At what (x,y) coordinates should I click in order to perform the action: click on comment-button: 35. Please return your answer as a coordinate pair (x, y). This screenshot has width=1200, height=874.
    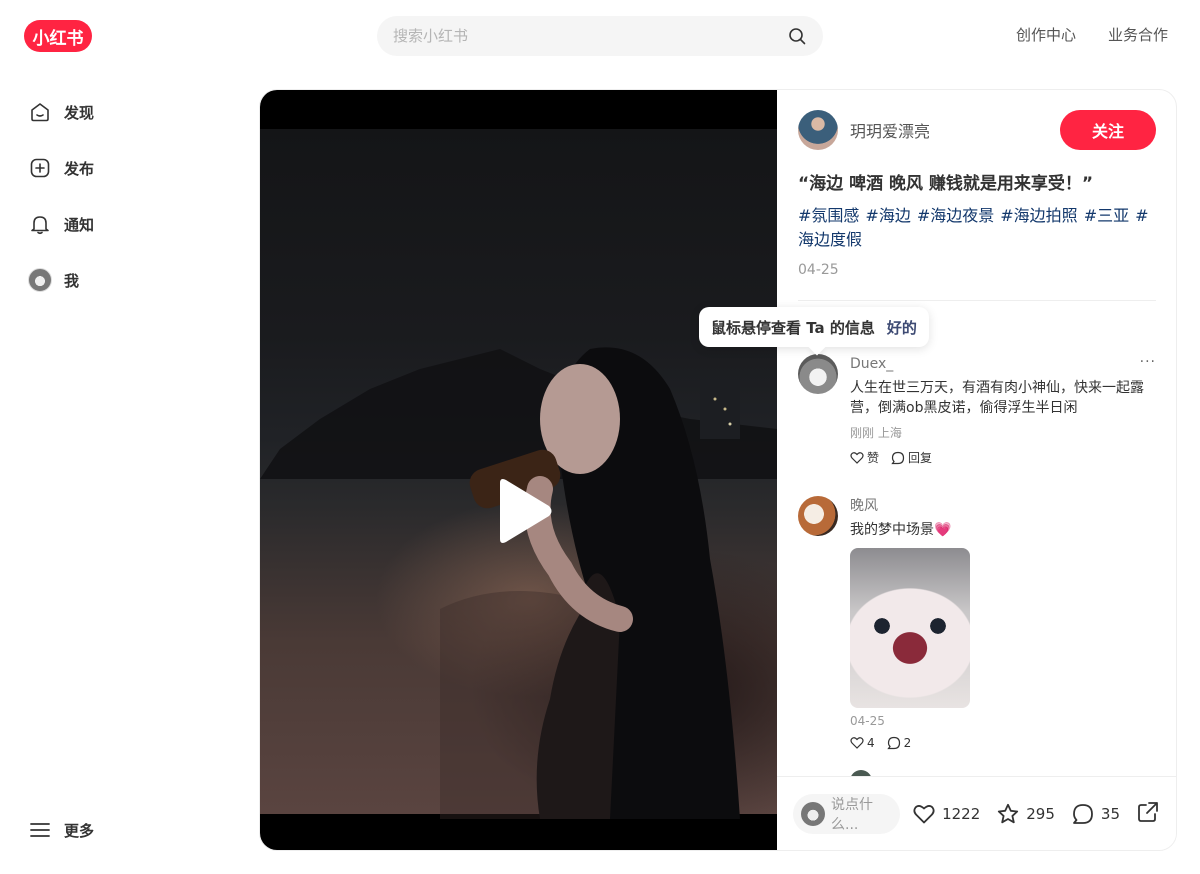
    Looking at the image, I should click on (1095, 814).